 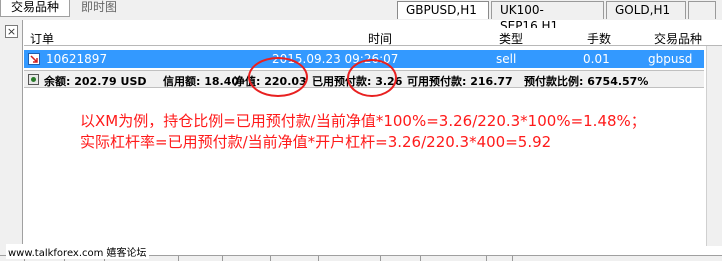 What do you see at coordinates (670, 59) in the screenshot?
I see `cell-symbol: gbpusd` at bounding box center [670, 59].